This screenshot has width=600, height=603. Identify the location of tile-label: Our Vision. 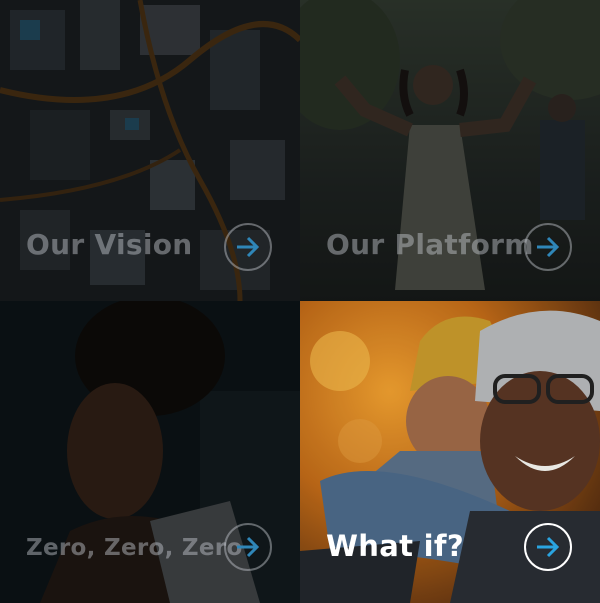
(109, 244).